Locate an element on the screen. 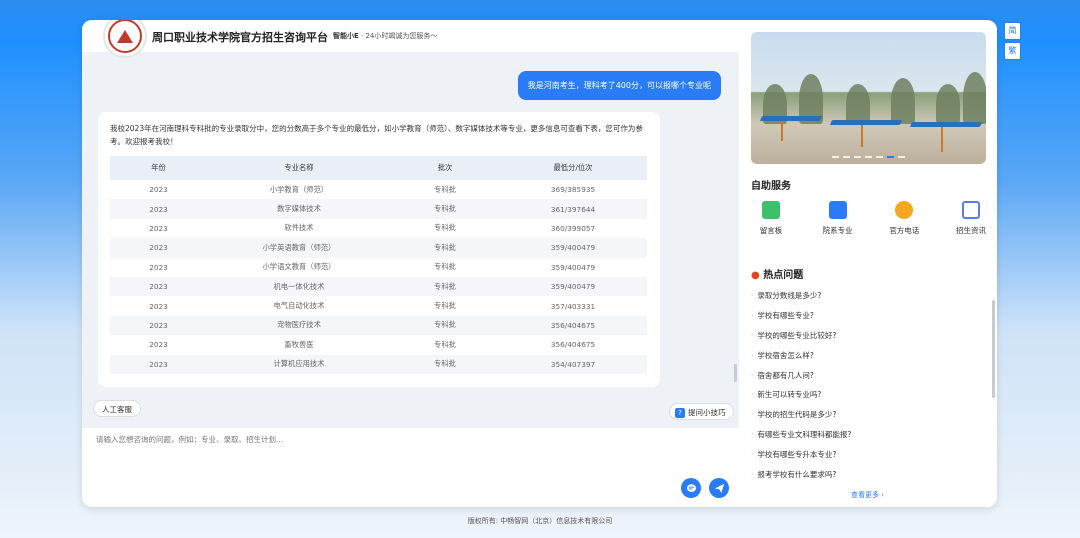 This screenshot has height=538, width=1080. hot-question-item: 学校宿舍怎么样? is located at coordinates (801, 360).